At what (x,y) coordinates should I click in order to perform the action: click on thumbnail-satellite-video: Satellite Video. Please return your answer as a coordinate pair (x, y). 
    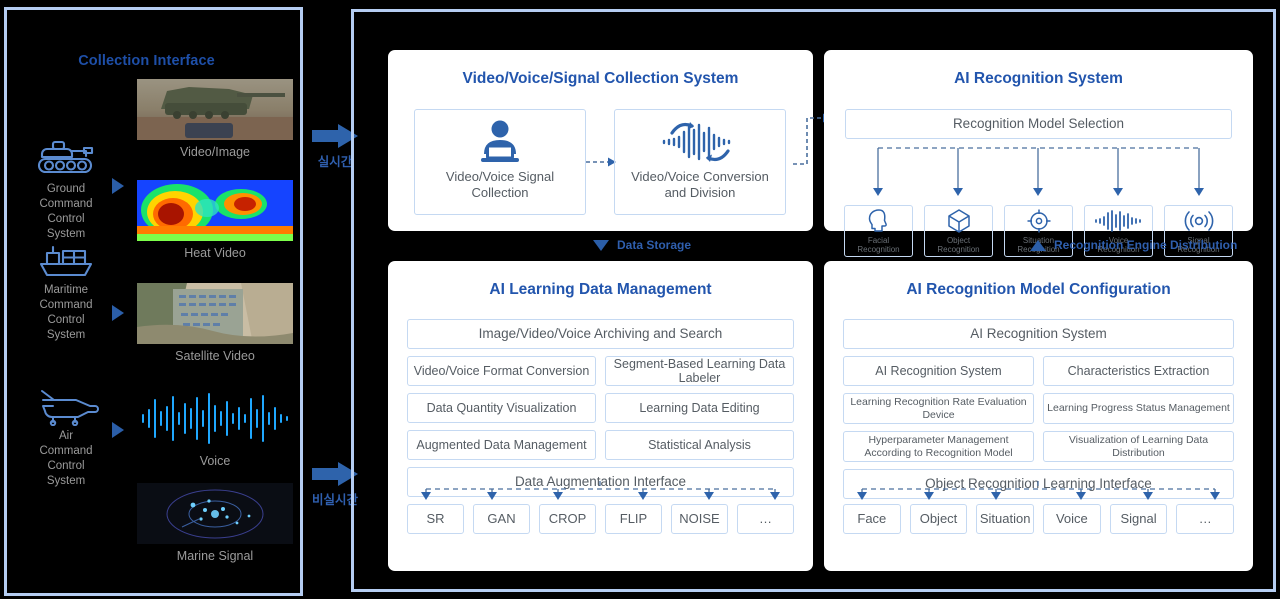
    Looking at the image, I should click on (215, 323).